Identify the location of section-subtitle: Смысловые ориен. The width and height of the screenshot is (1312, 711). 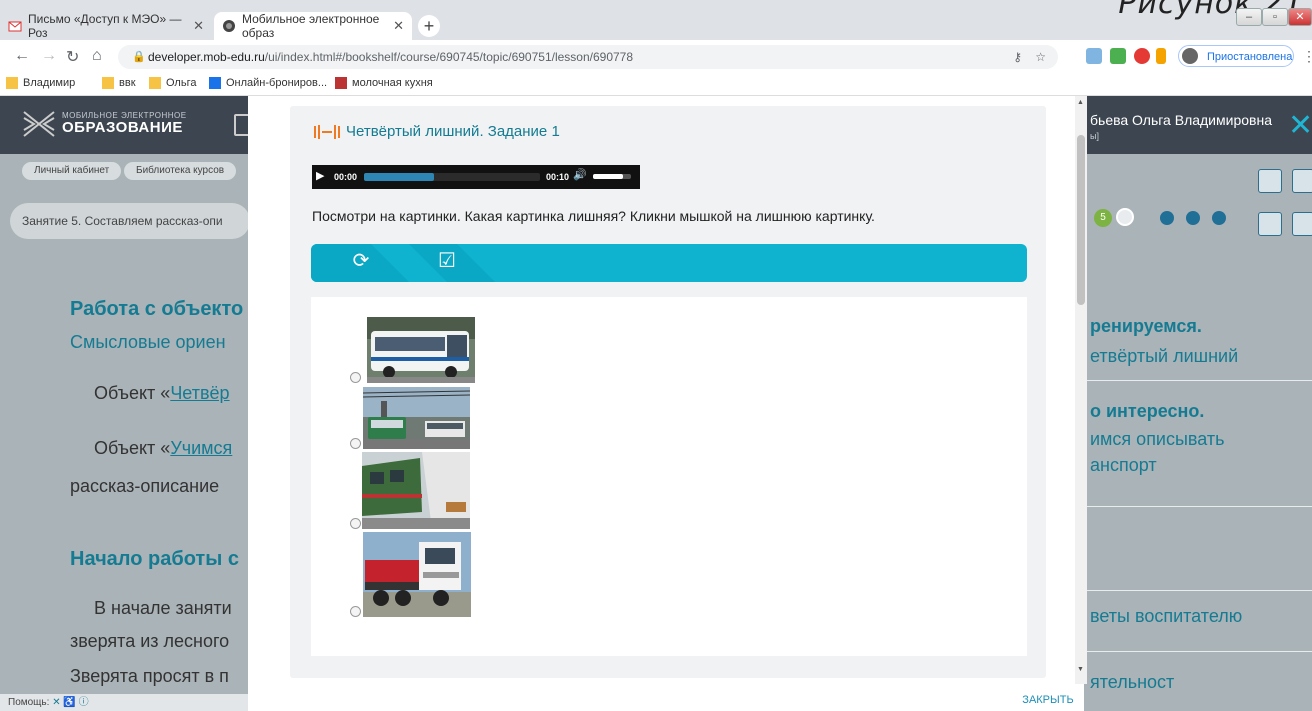
(148, 342).